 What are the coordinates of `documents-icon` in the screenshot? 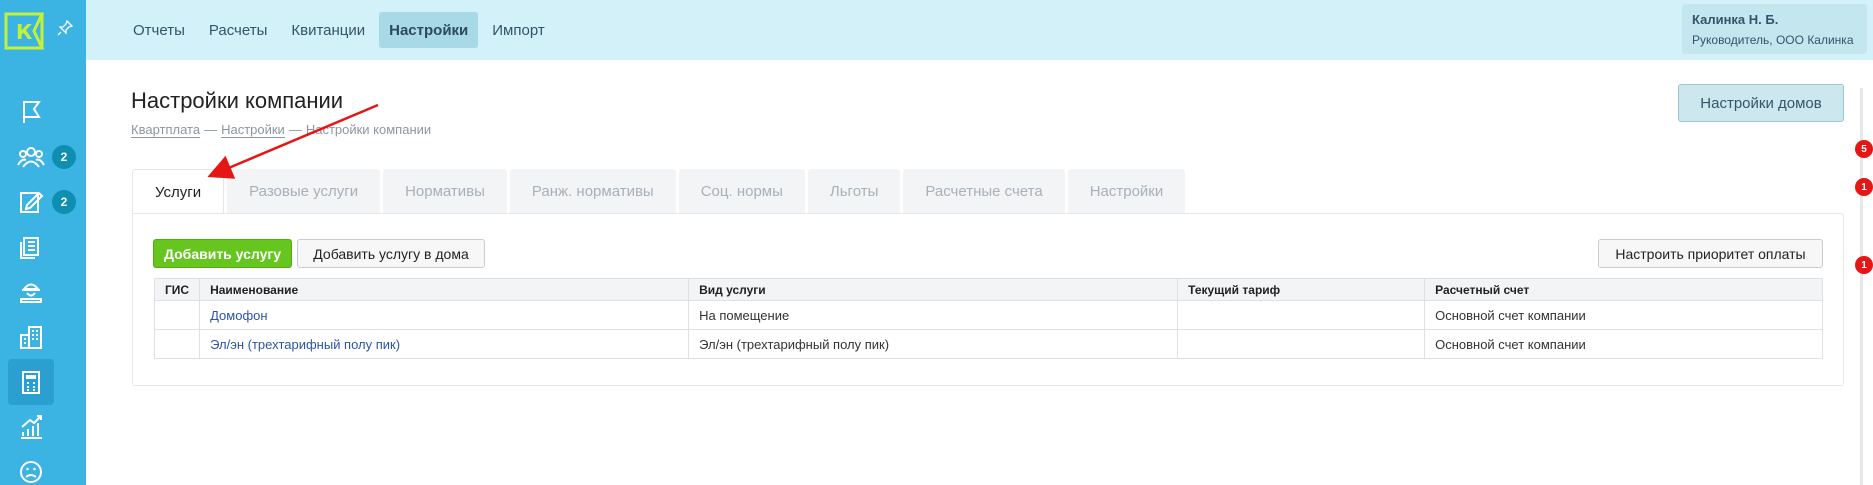 It's located at (29, 248).